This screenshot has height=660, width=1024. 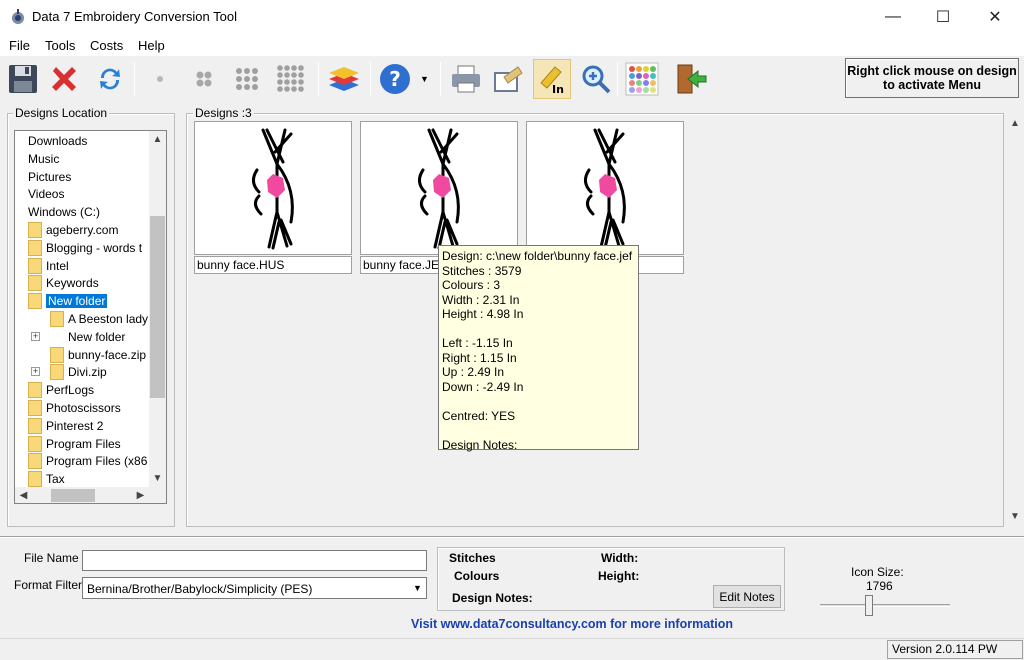 I want to click on tree-item: Keywords, so click(x=63, y=283).